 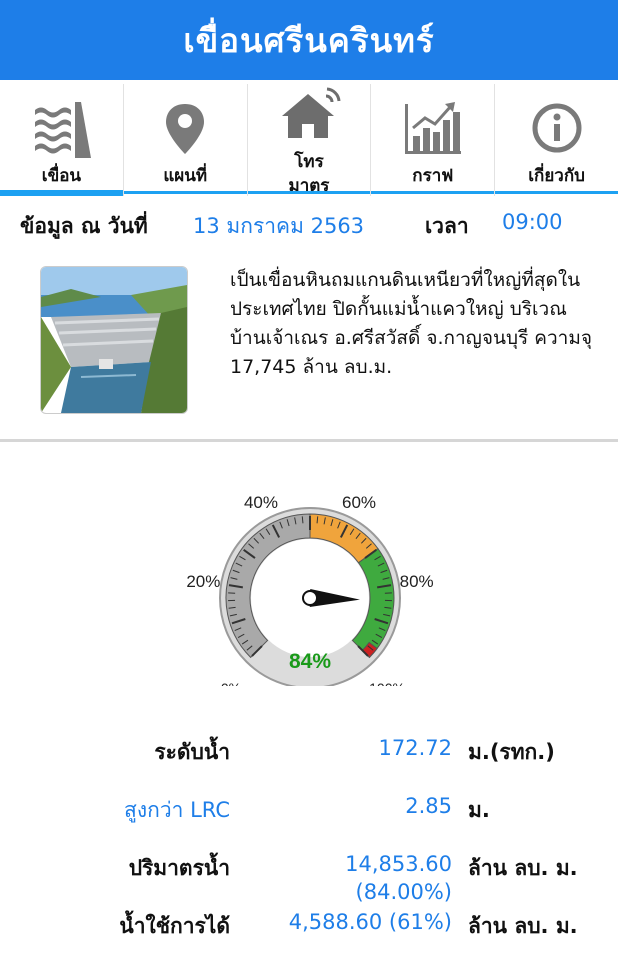 What do you see at coordinates (61, 193) in the screenshot?
I see `tab-dam-underline` at bounding box center [61, 193].